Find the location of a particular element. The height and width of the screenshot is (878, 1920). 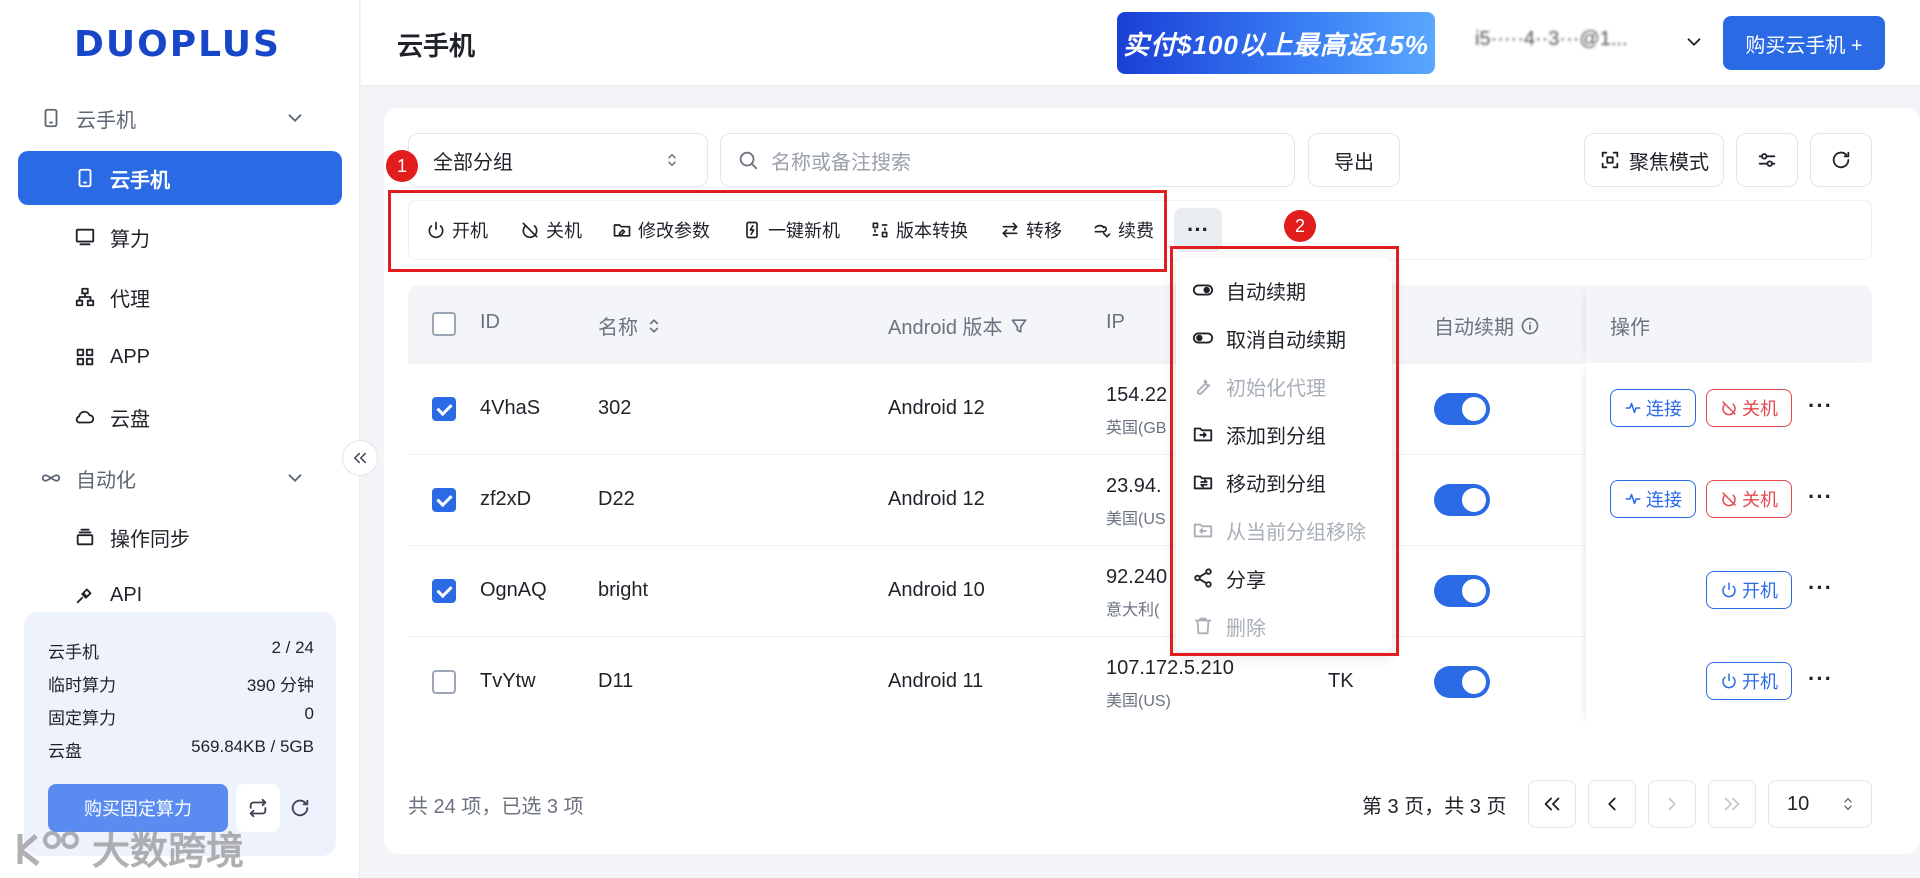

power-icon is located at coordinates (1729, 590).